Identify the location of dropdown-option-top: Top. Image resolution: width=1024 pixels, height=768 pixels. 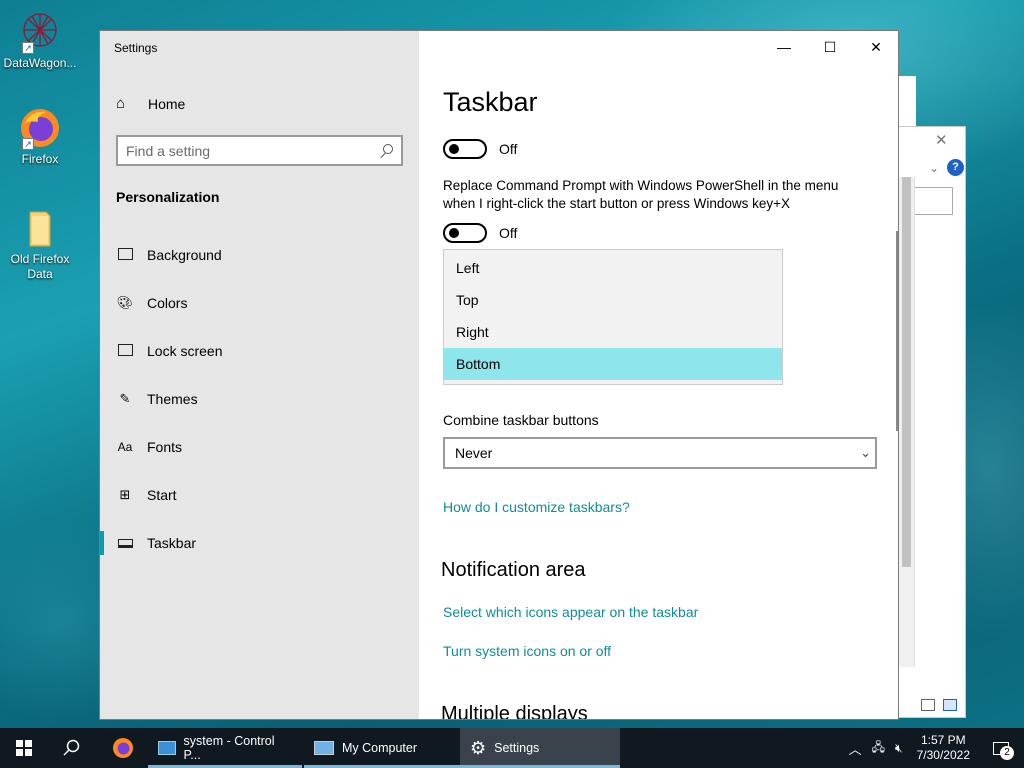
(613, 300).